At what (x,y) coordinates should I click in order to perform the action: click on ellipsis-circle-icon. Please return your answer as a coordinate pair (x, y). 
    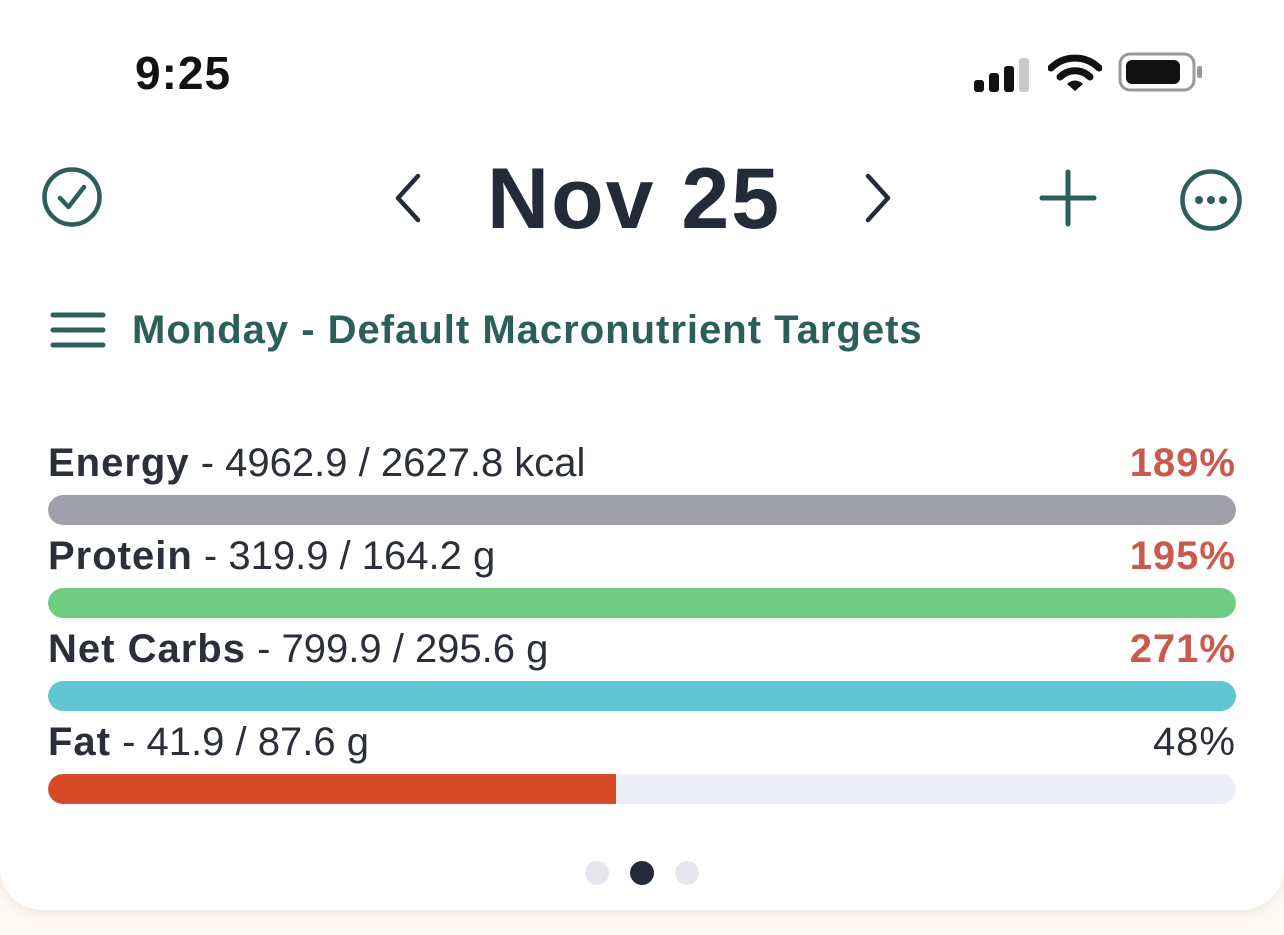
    Looking at the image, I should click on (1211, 200).